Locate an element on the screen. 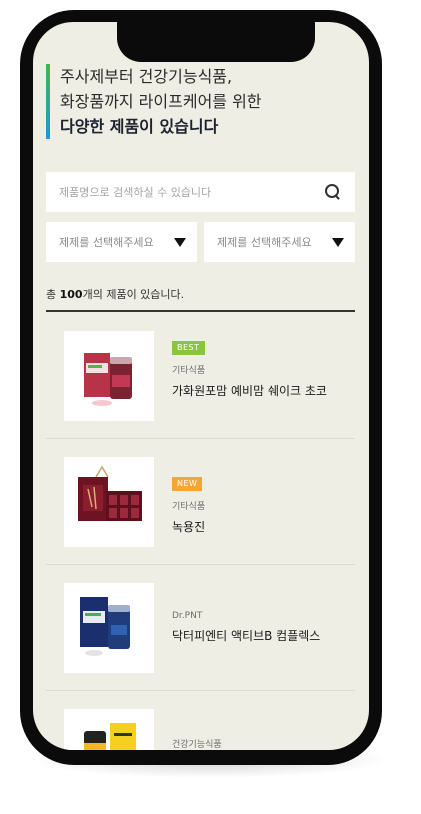 The image size is (421, 814). product-count: 총 100개의 제품이 있습니다. is located at coordinates (115, 294).